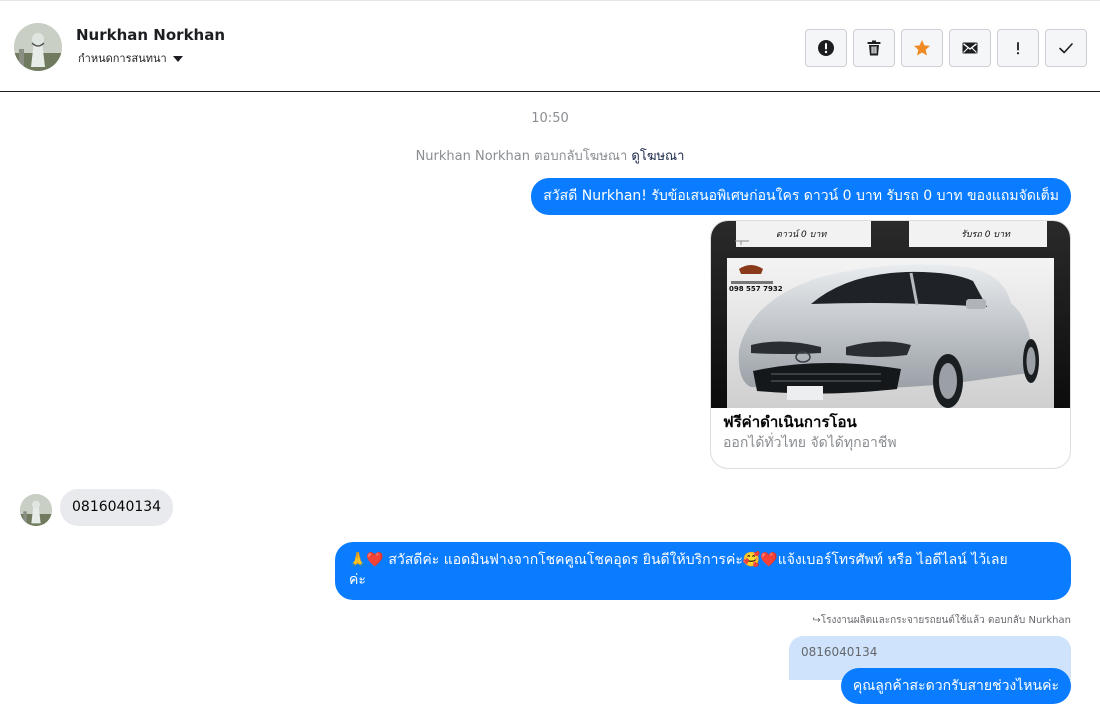 The image size is (1100, 711). Describe the element at coordinates (810, 443) in the screenshot. I see `ad-subtitle: ออกได้ทั่วไทย จัดได้ทุกอาชีพ` at that location.